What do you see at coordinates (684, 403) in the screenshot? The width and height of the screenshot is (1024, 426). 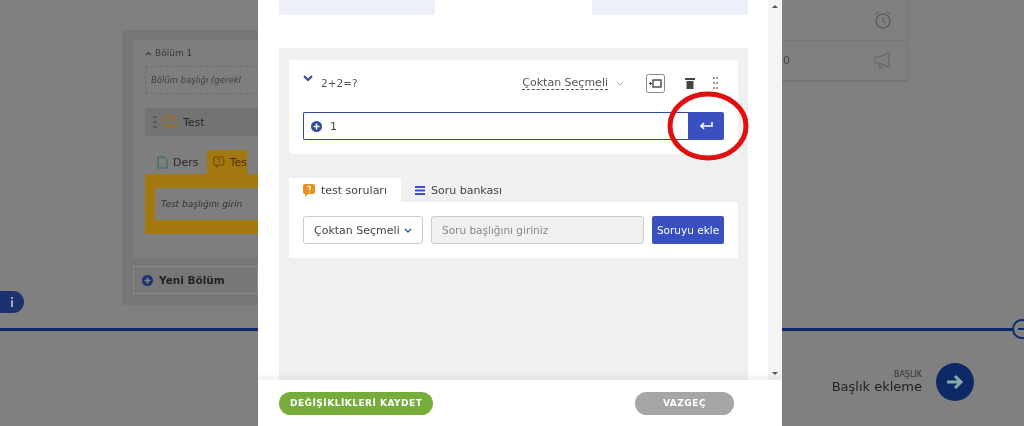 I see `cancel-button: VAZGEÇ` at bounding box center [684, 403].